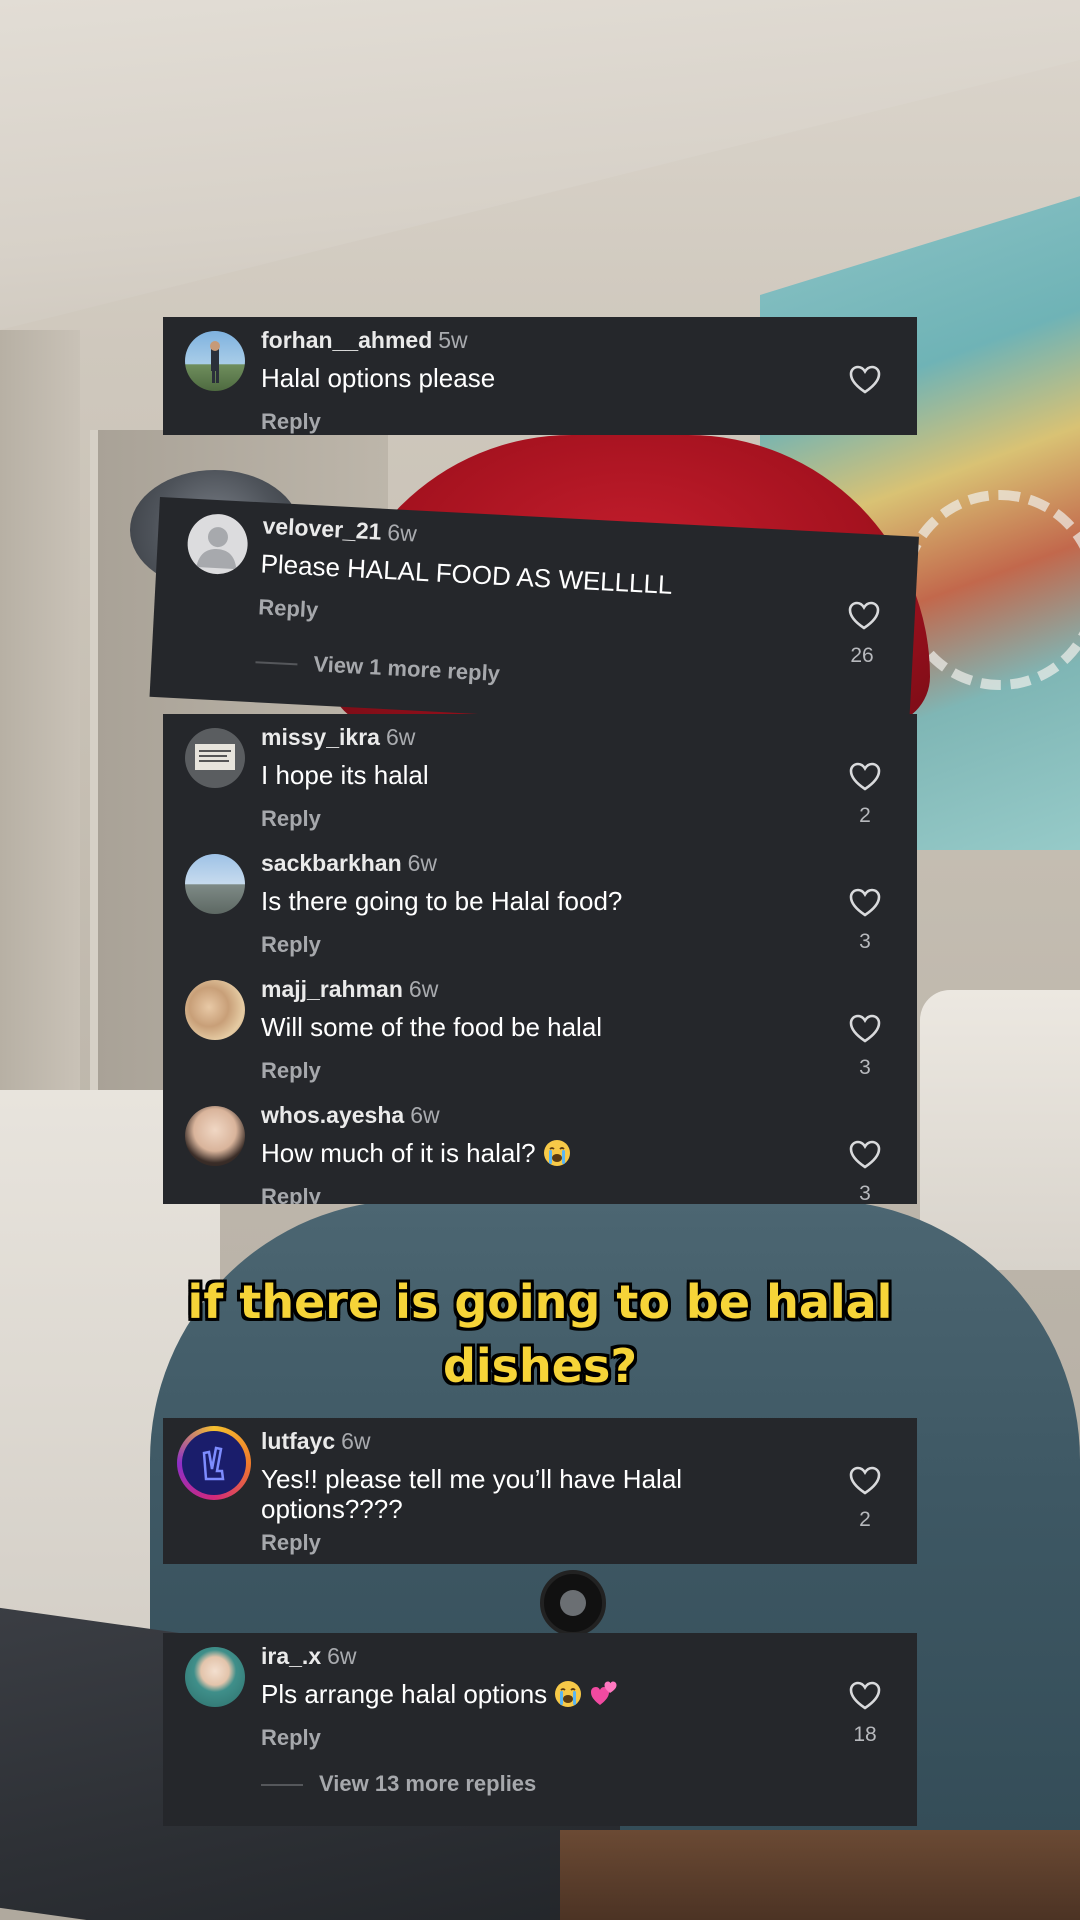  I want to click on comment-text: I hope its halal, so click(345, 775).